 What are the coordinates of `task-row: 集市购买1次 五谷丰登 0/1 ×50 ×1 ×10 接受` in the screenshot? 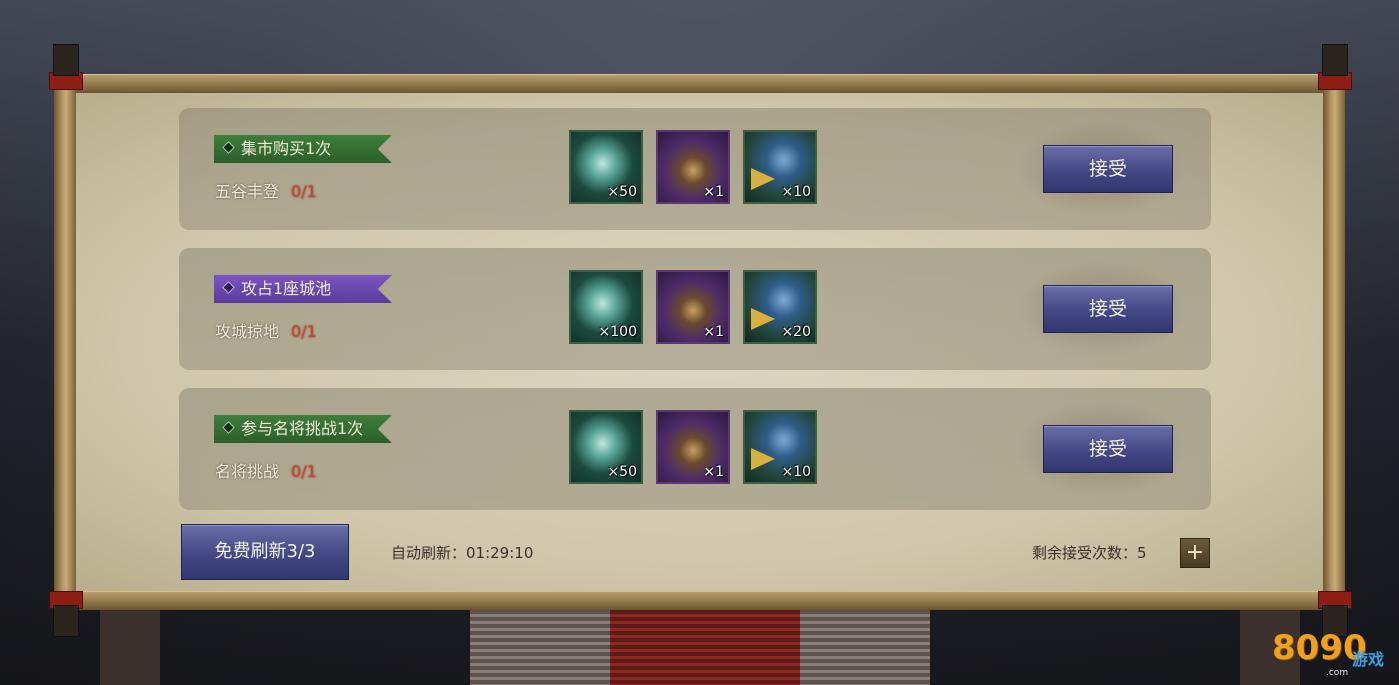 It's located at (695, 169).